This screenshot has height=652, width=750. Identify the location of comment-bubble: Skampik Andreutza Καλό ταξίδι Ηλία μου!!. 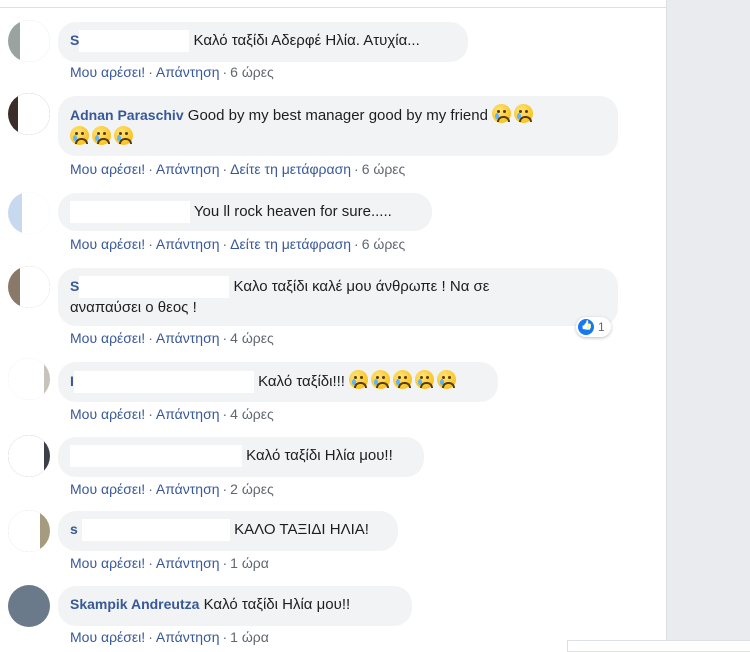
(235, 606).